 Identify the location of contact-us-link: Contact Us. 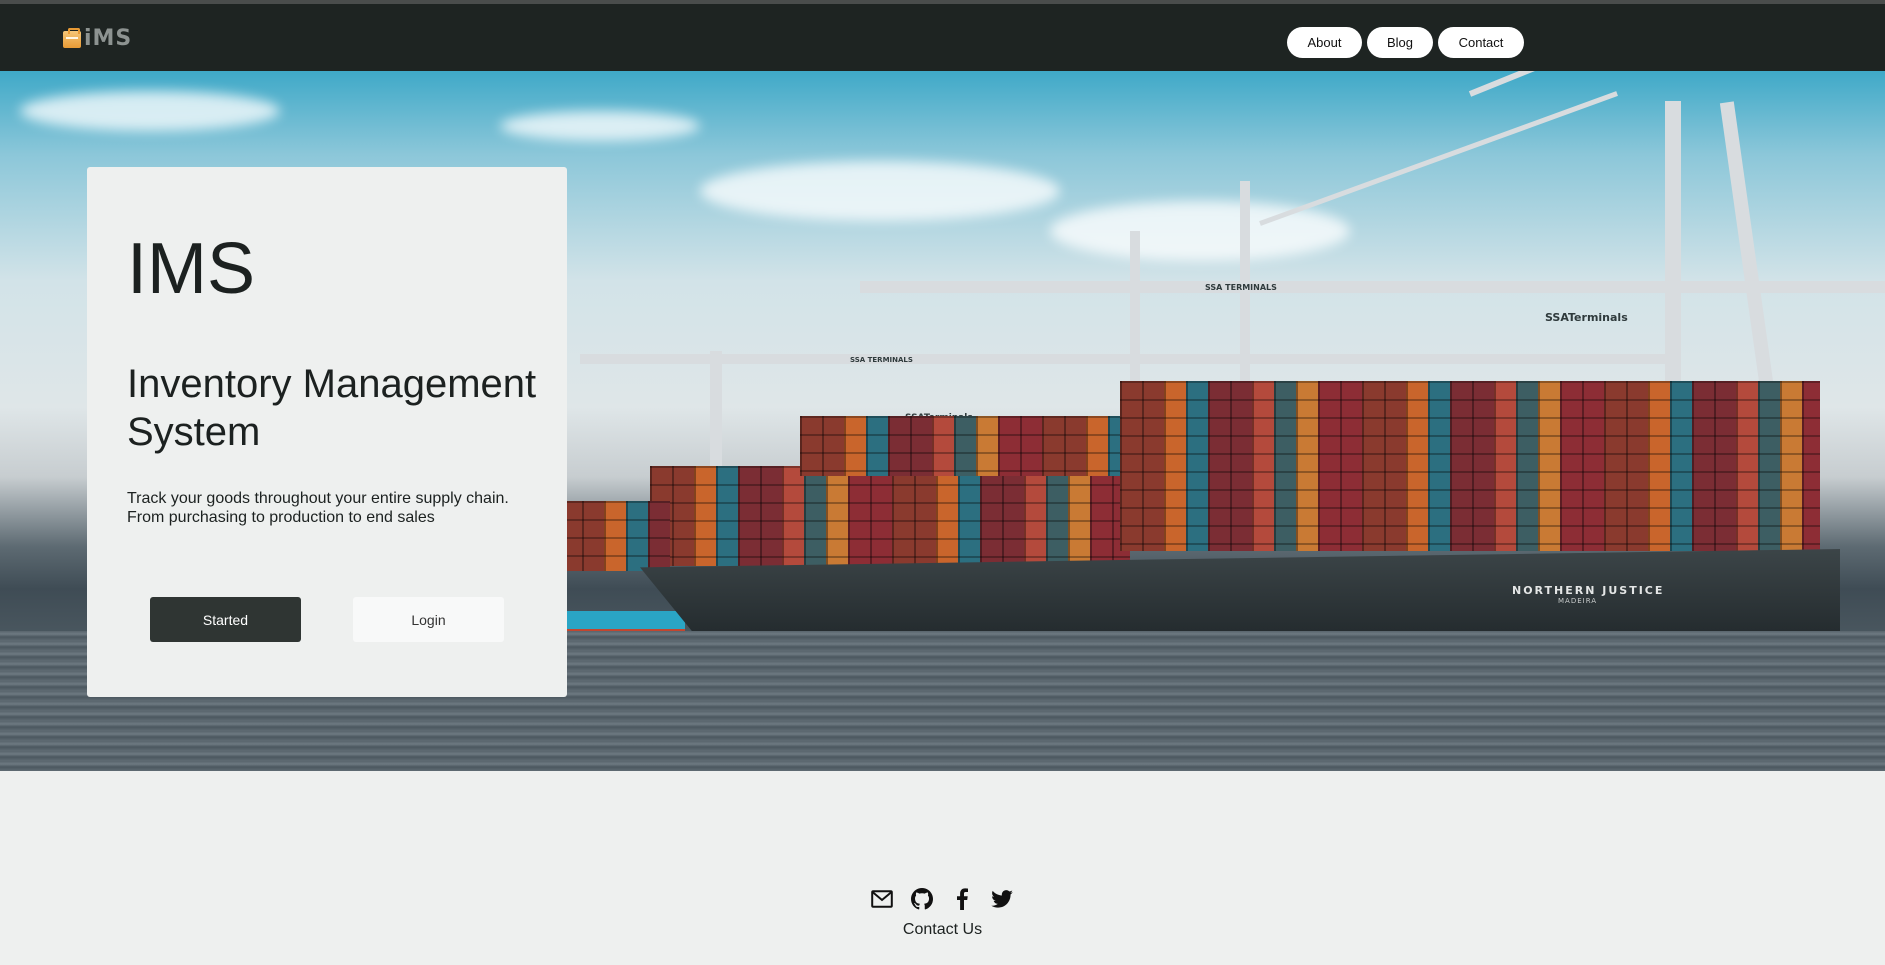
(942, 930).